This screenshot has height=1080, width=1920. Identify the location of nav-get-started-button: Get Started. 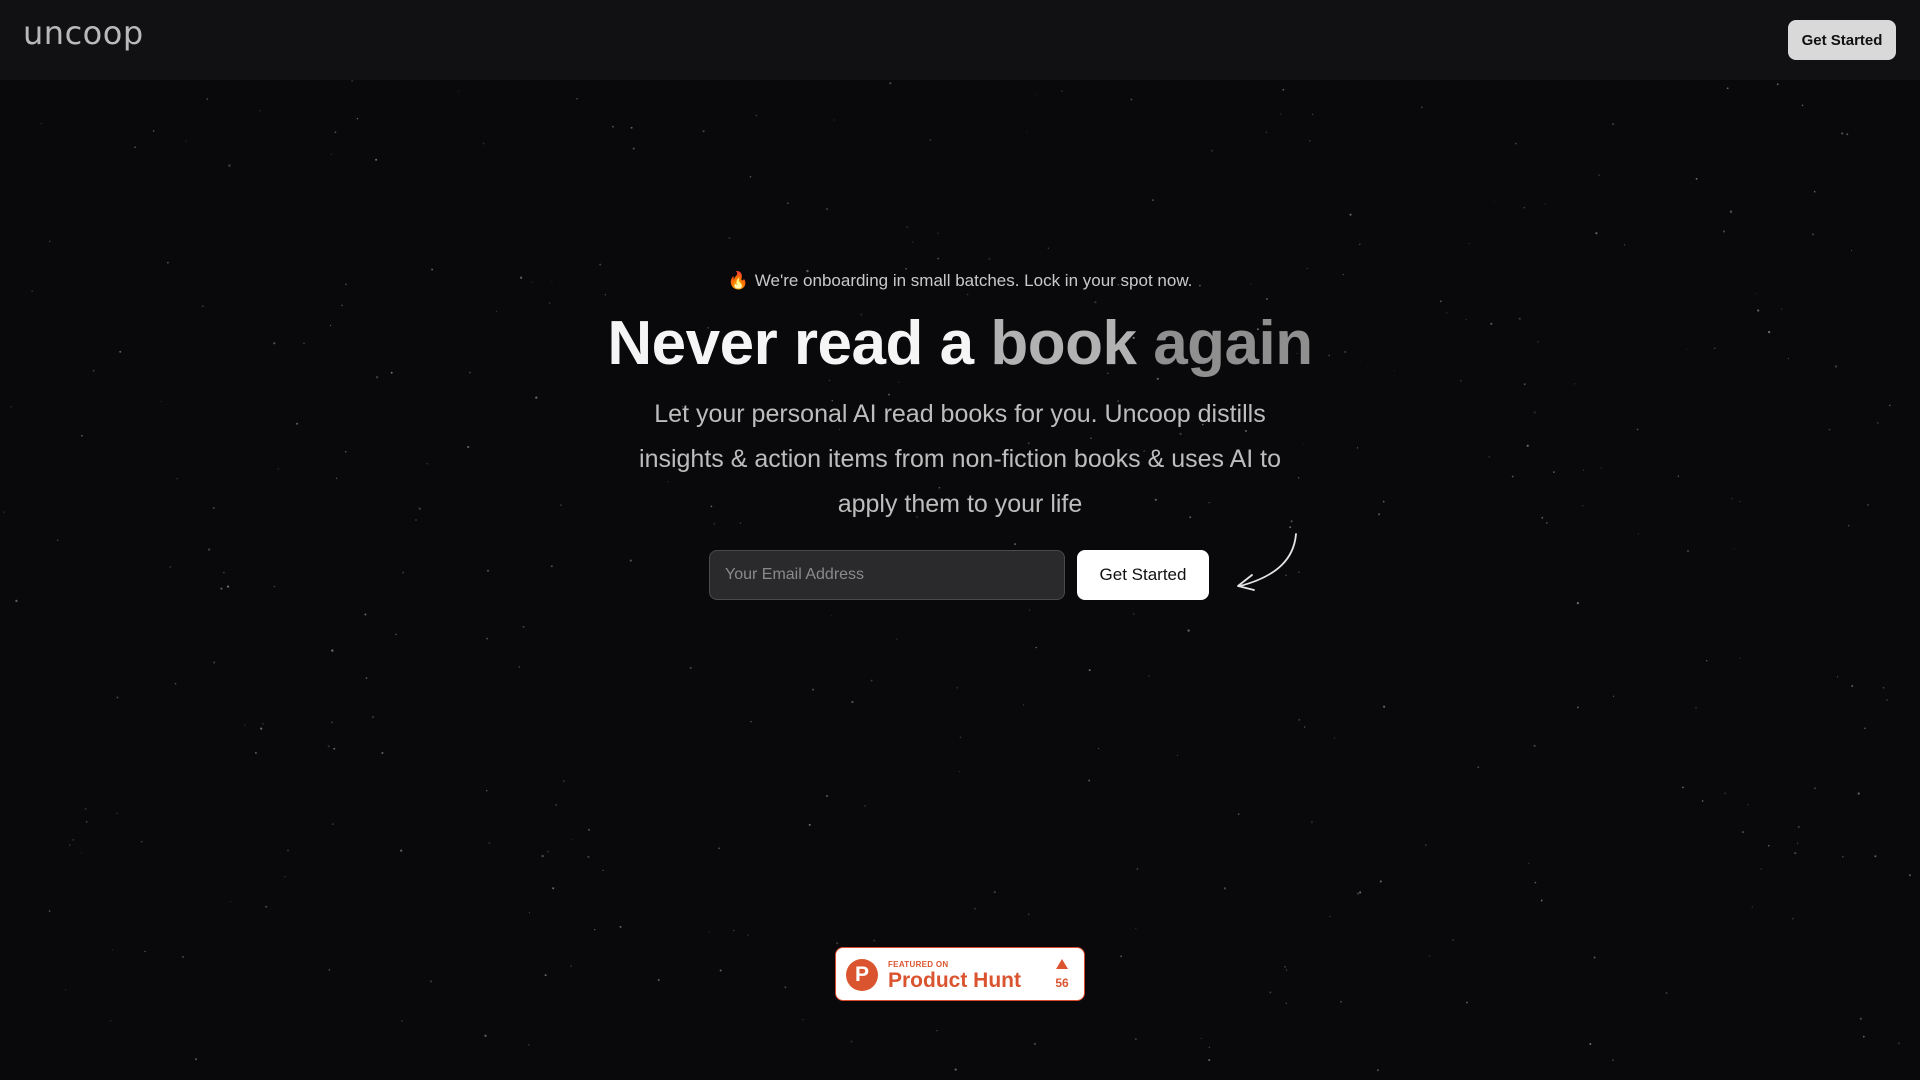
(1842, 40).